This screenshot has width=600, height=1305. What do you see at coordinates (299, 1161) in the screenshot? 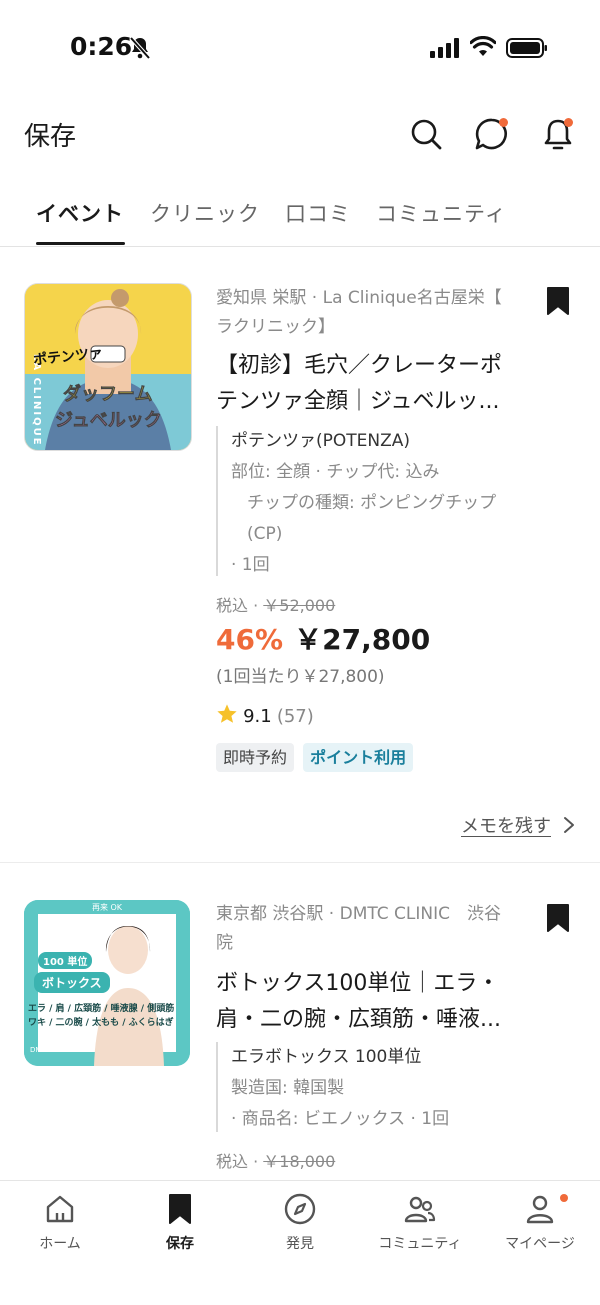
I see `original-price: ￥18,000` at bounding box center [299, 1161].